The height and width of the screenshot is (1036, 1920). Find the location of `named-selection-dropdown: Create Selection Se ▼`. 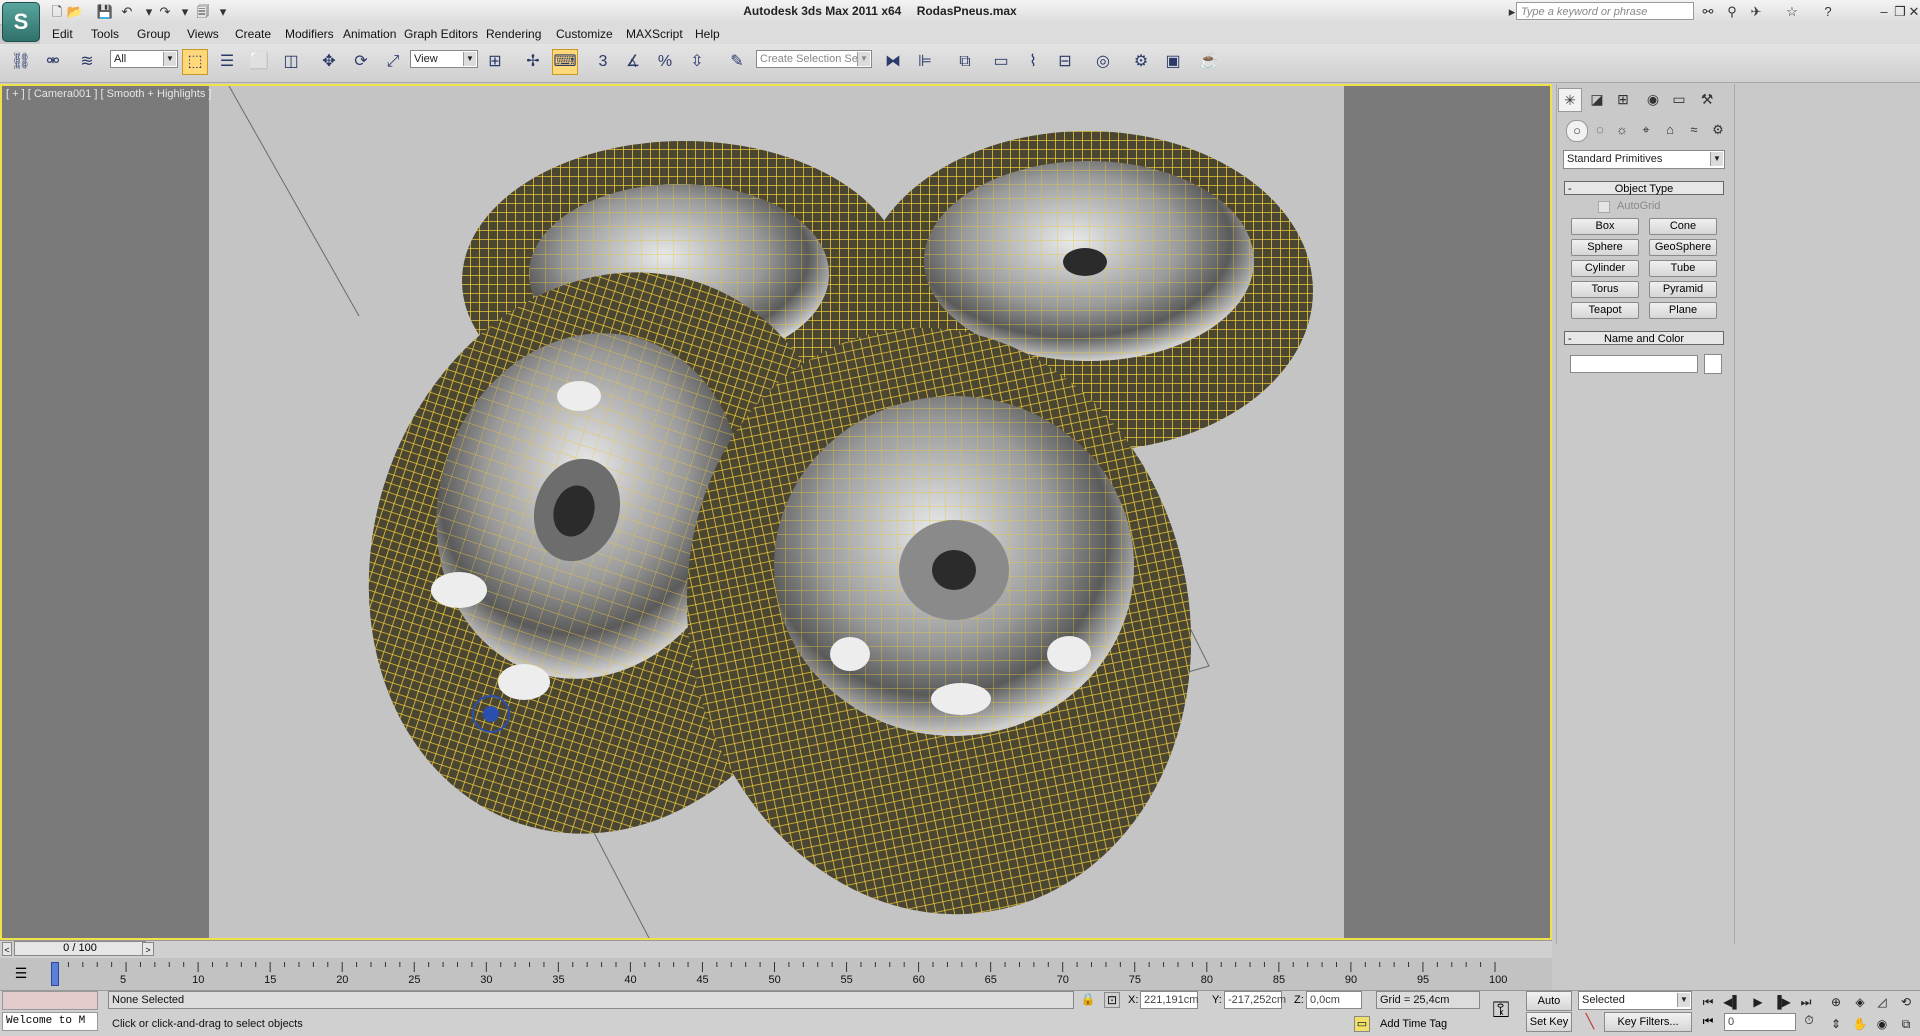

named-selection-dropdown: Create Selection Se ▼ is located at coordinates (814, 59).